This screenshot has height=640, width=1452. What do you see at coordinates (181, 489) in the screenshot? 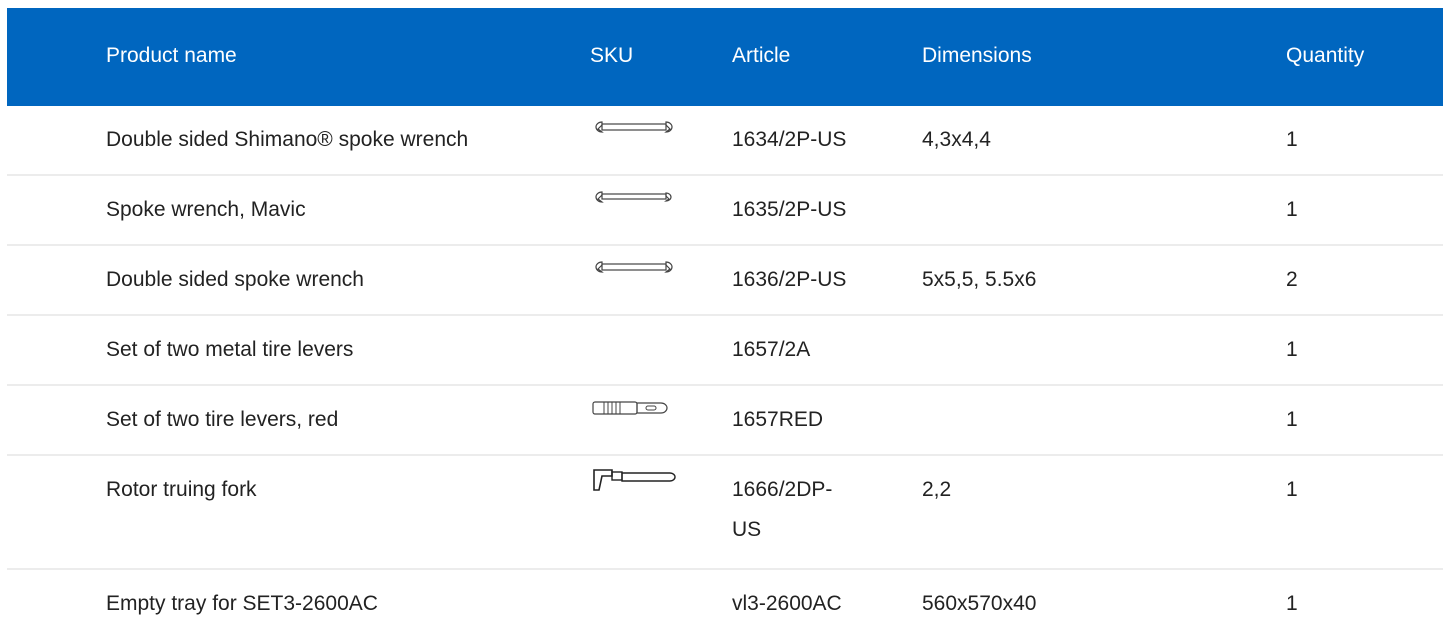
I see `product-name: Rotor truing fork` at bounding box center [181, 489].